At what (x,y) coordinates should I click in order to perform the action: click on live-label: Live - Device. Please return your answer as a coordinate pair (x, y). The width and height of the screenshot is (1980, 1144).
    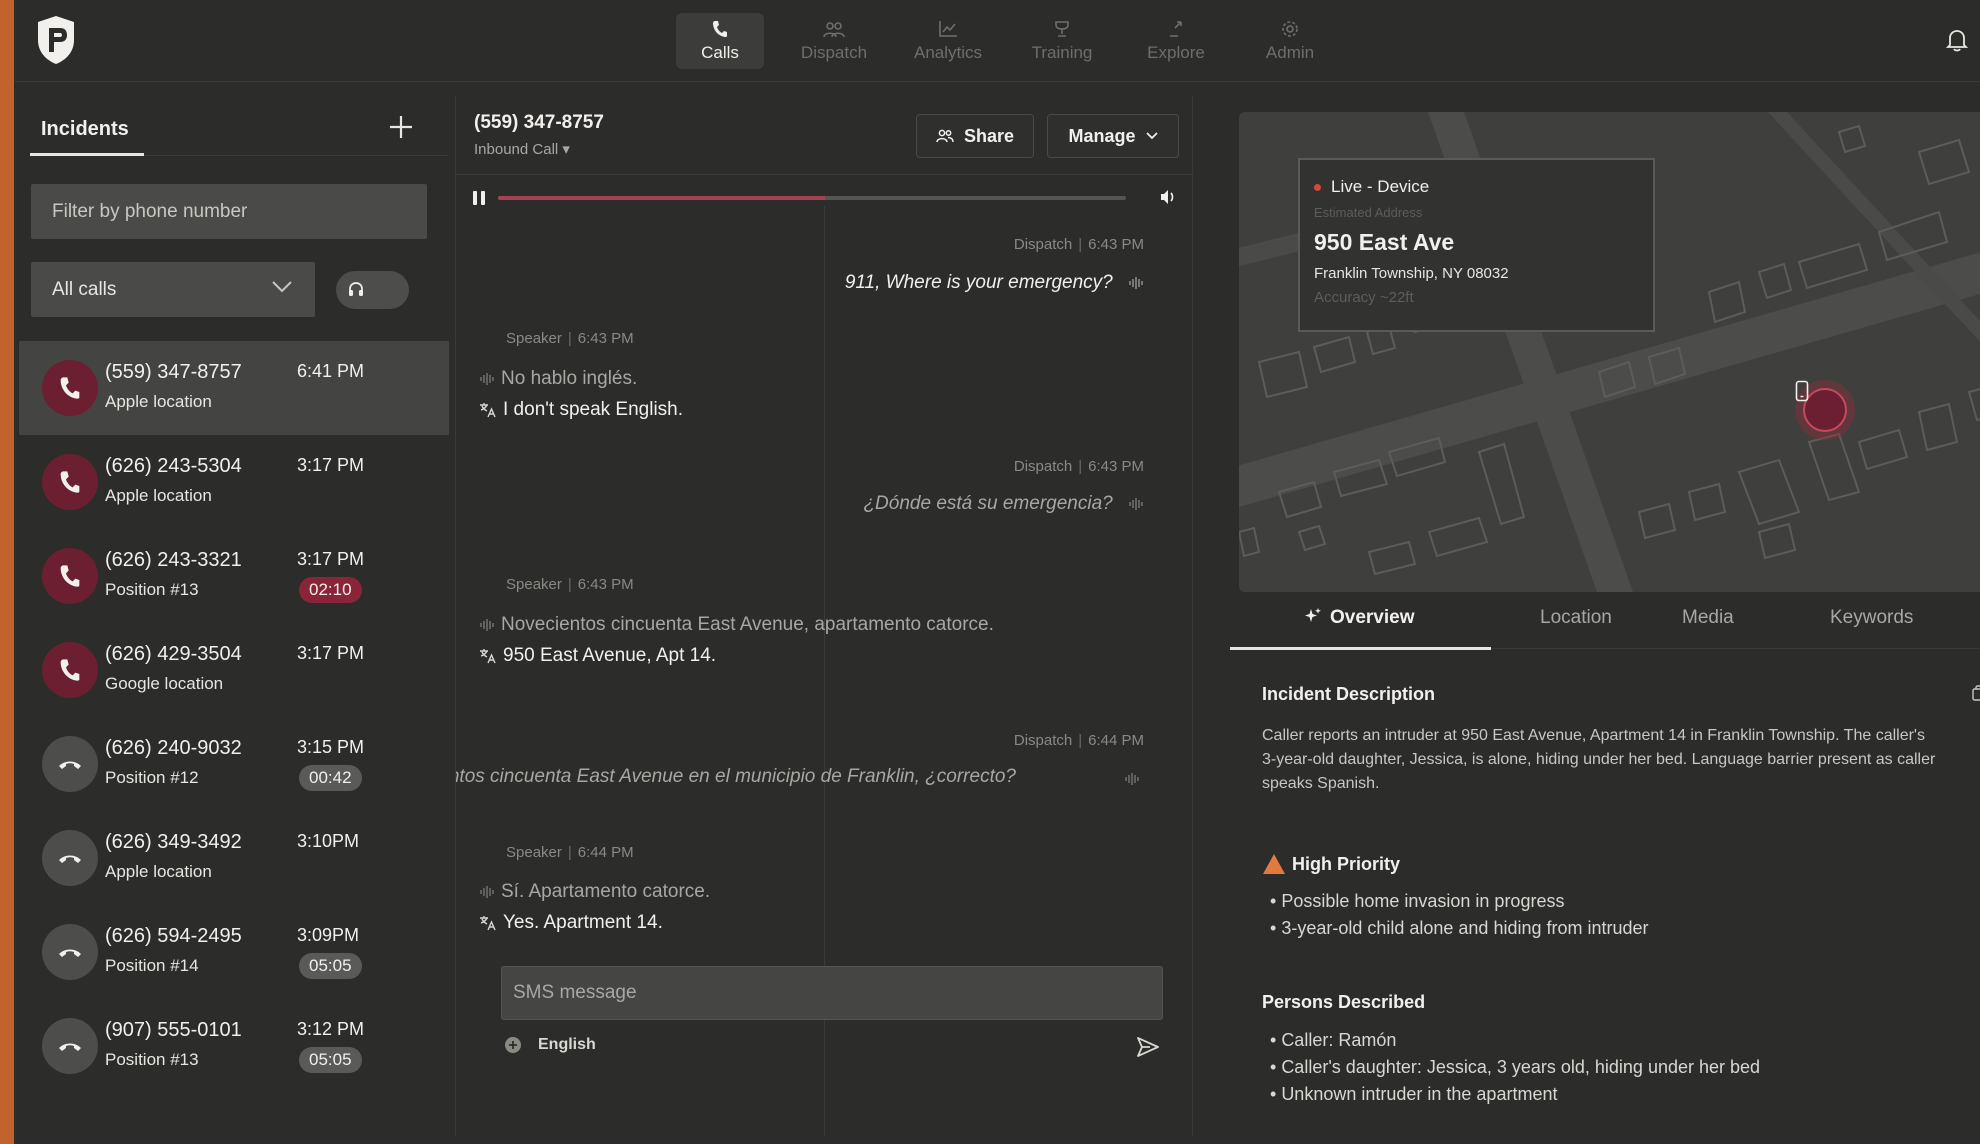
    Looking at the image, I should click on (1380, 186).